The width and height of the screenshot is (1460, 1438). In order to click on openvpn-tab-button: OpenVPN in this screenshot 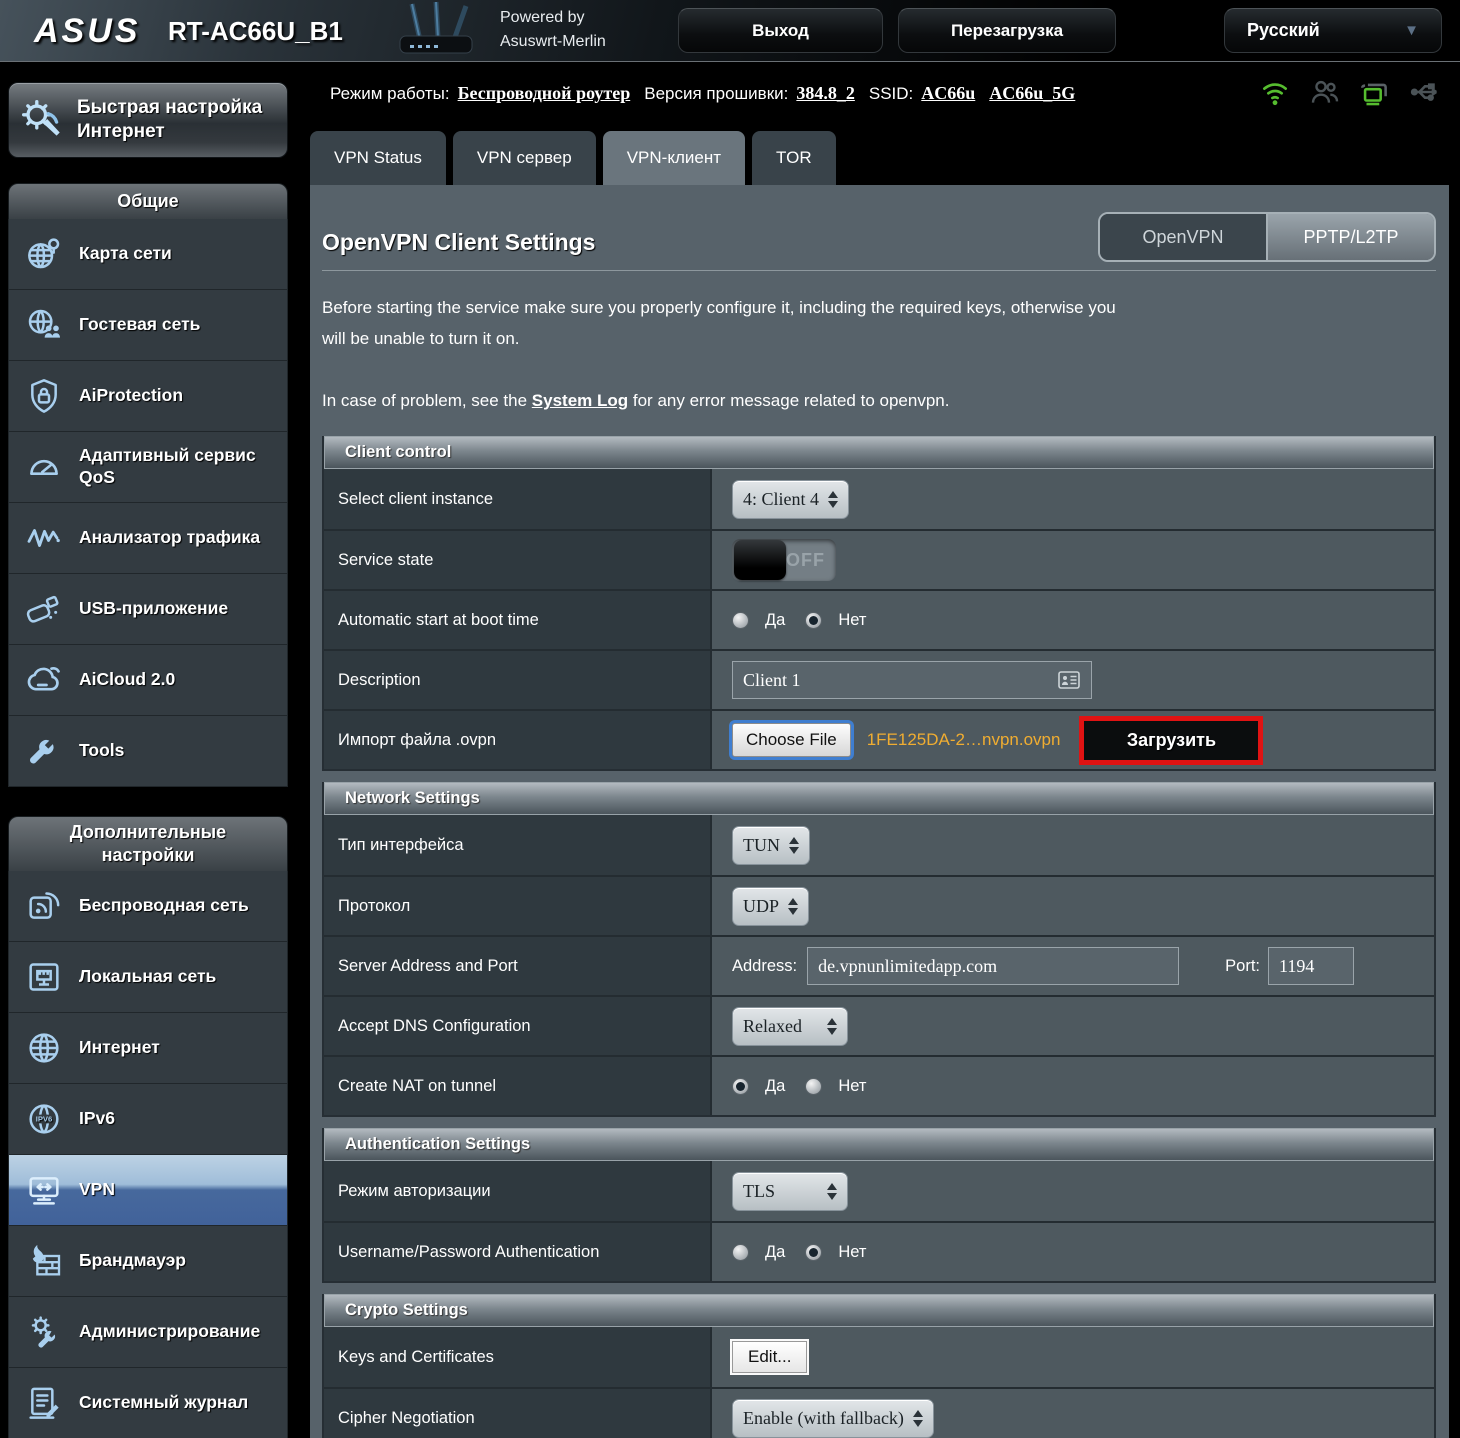, I will do `click(1184, 237)`.